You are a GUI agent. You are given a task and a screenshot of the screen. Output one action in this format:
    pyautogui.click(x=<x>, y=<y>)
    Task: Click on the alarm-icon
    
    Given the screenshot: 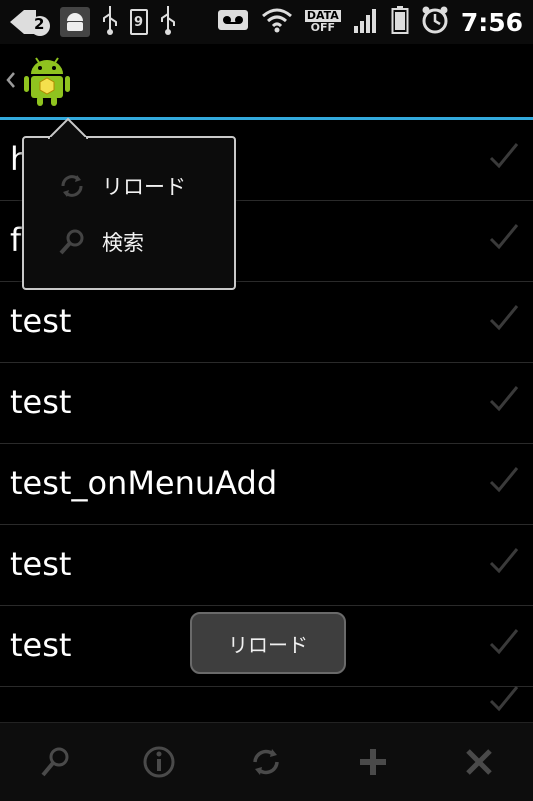 What is the action you would take?
    pyautogui.click(x=435, y=22)
    